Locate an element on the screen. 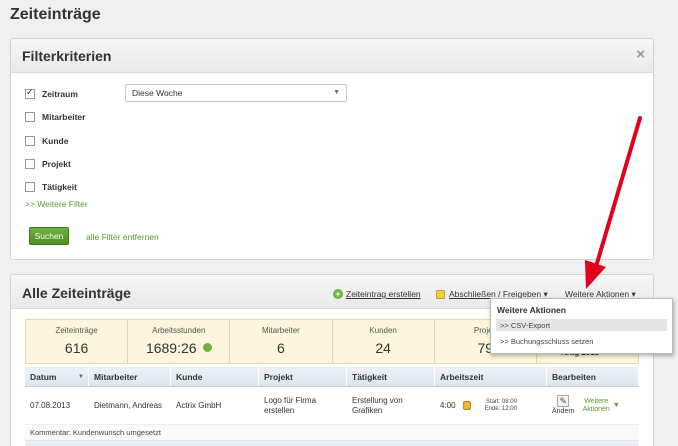 The height and width of the screenshot is (446, 678). red-arrow-annotation is located at coordinates (613, 202).